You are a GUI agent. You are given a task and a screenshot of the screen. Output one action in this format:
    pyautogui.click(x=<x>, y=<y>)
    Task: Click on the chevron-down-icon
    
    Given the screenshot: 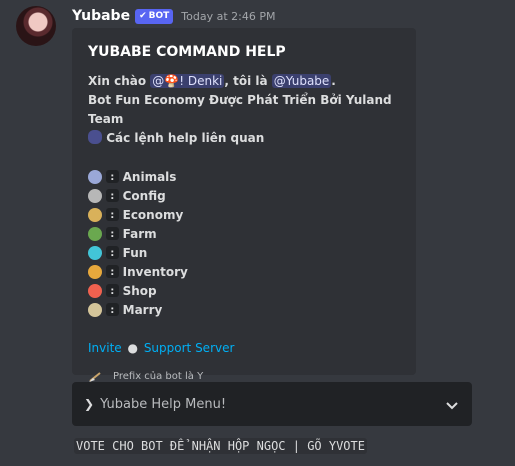 What is the action you would take?
    pyautogui.click(x=452, y=404)
    